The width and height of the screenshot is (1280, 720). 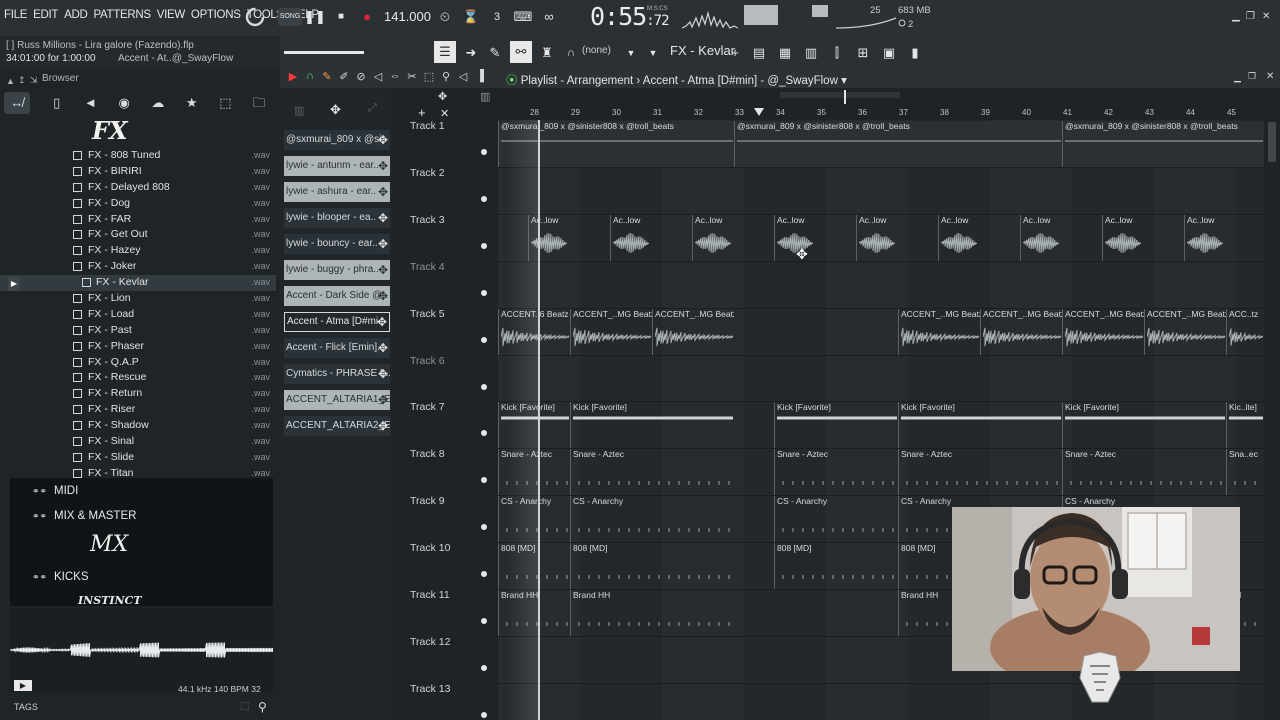 What do you see at coordinates (138, 188) in the screenshot?
I see `browser-file-item: FX - Delayed 808 .wav` at bounding box center [138, 188].